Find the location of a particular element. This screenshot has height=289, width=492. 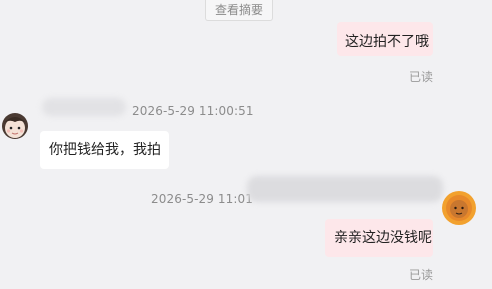

orange-character-avatar-icon is located at coordinates (459, 208).